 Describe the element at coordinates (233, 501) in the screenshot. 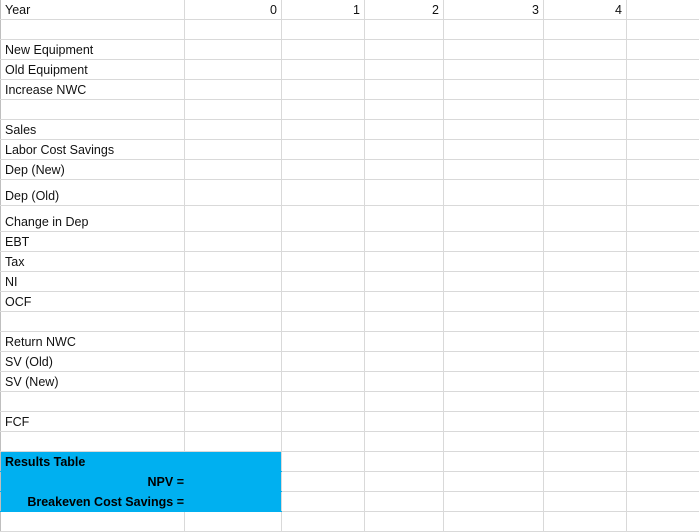

I see `cell-breakeven-value` at that location.